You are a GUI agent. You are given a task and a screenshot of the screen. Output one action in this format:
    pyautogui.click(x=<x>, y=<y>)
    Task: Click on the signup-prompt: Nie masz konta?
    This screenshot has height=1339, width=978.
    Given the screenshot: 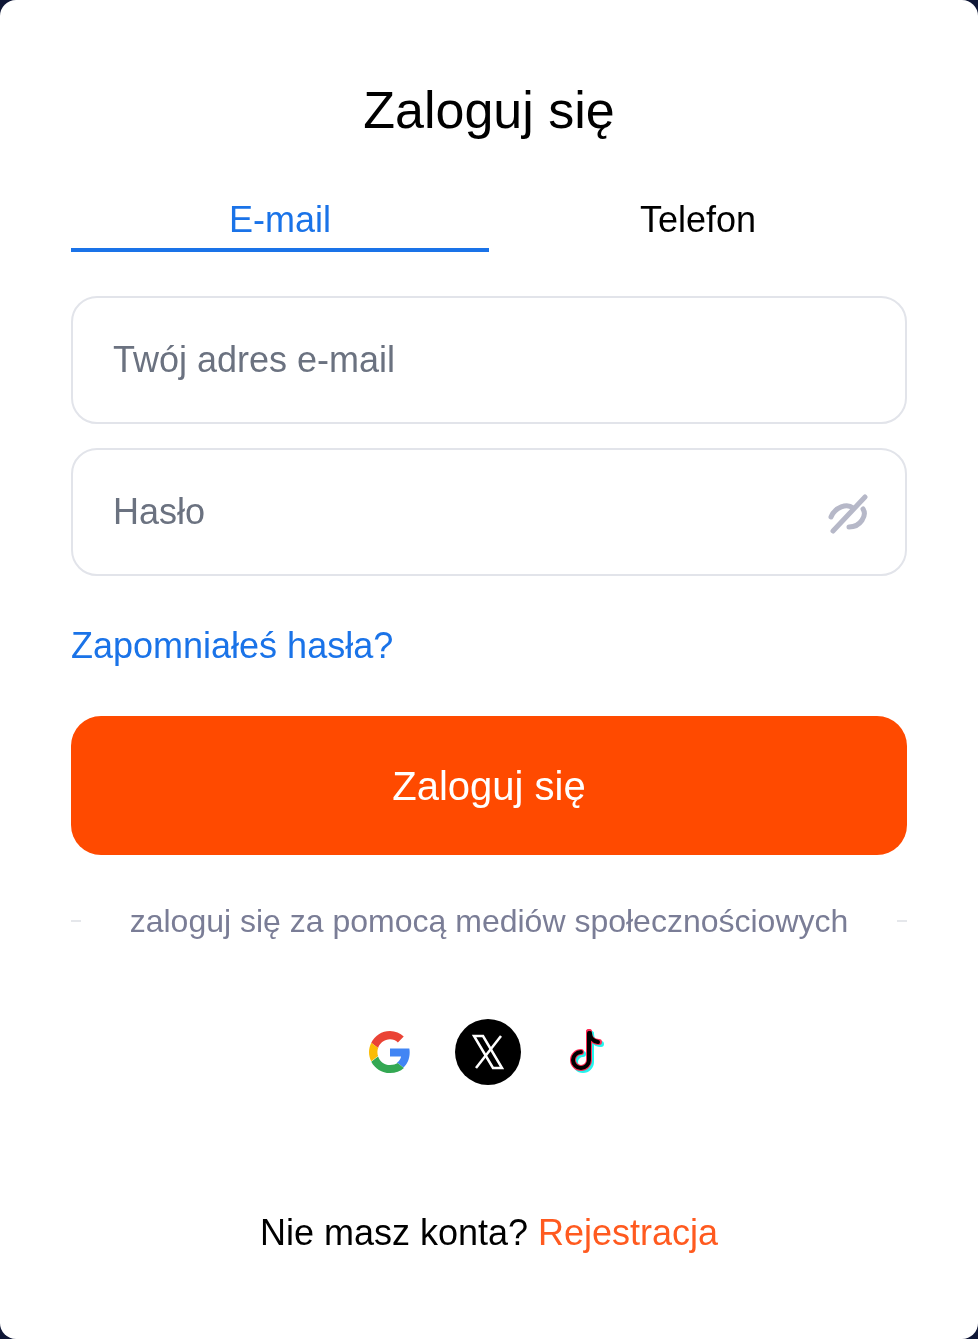 What is the action you would take?
    pyautogui.click(x=393, y=1232)
    